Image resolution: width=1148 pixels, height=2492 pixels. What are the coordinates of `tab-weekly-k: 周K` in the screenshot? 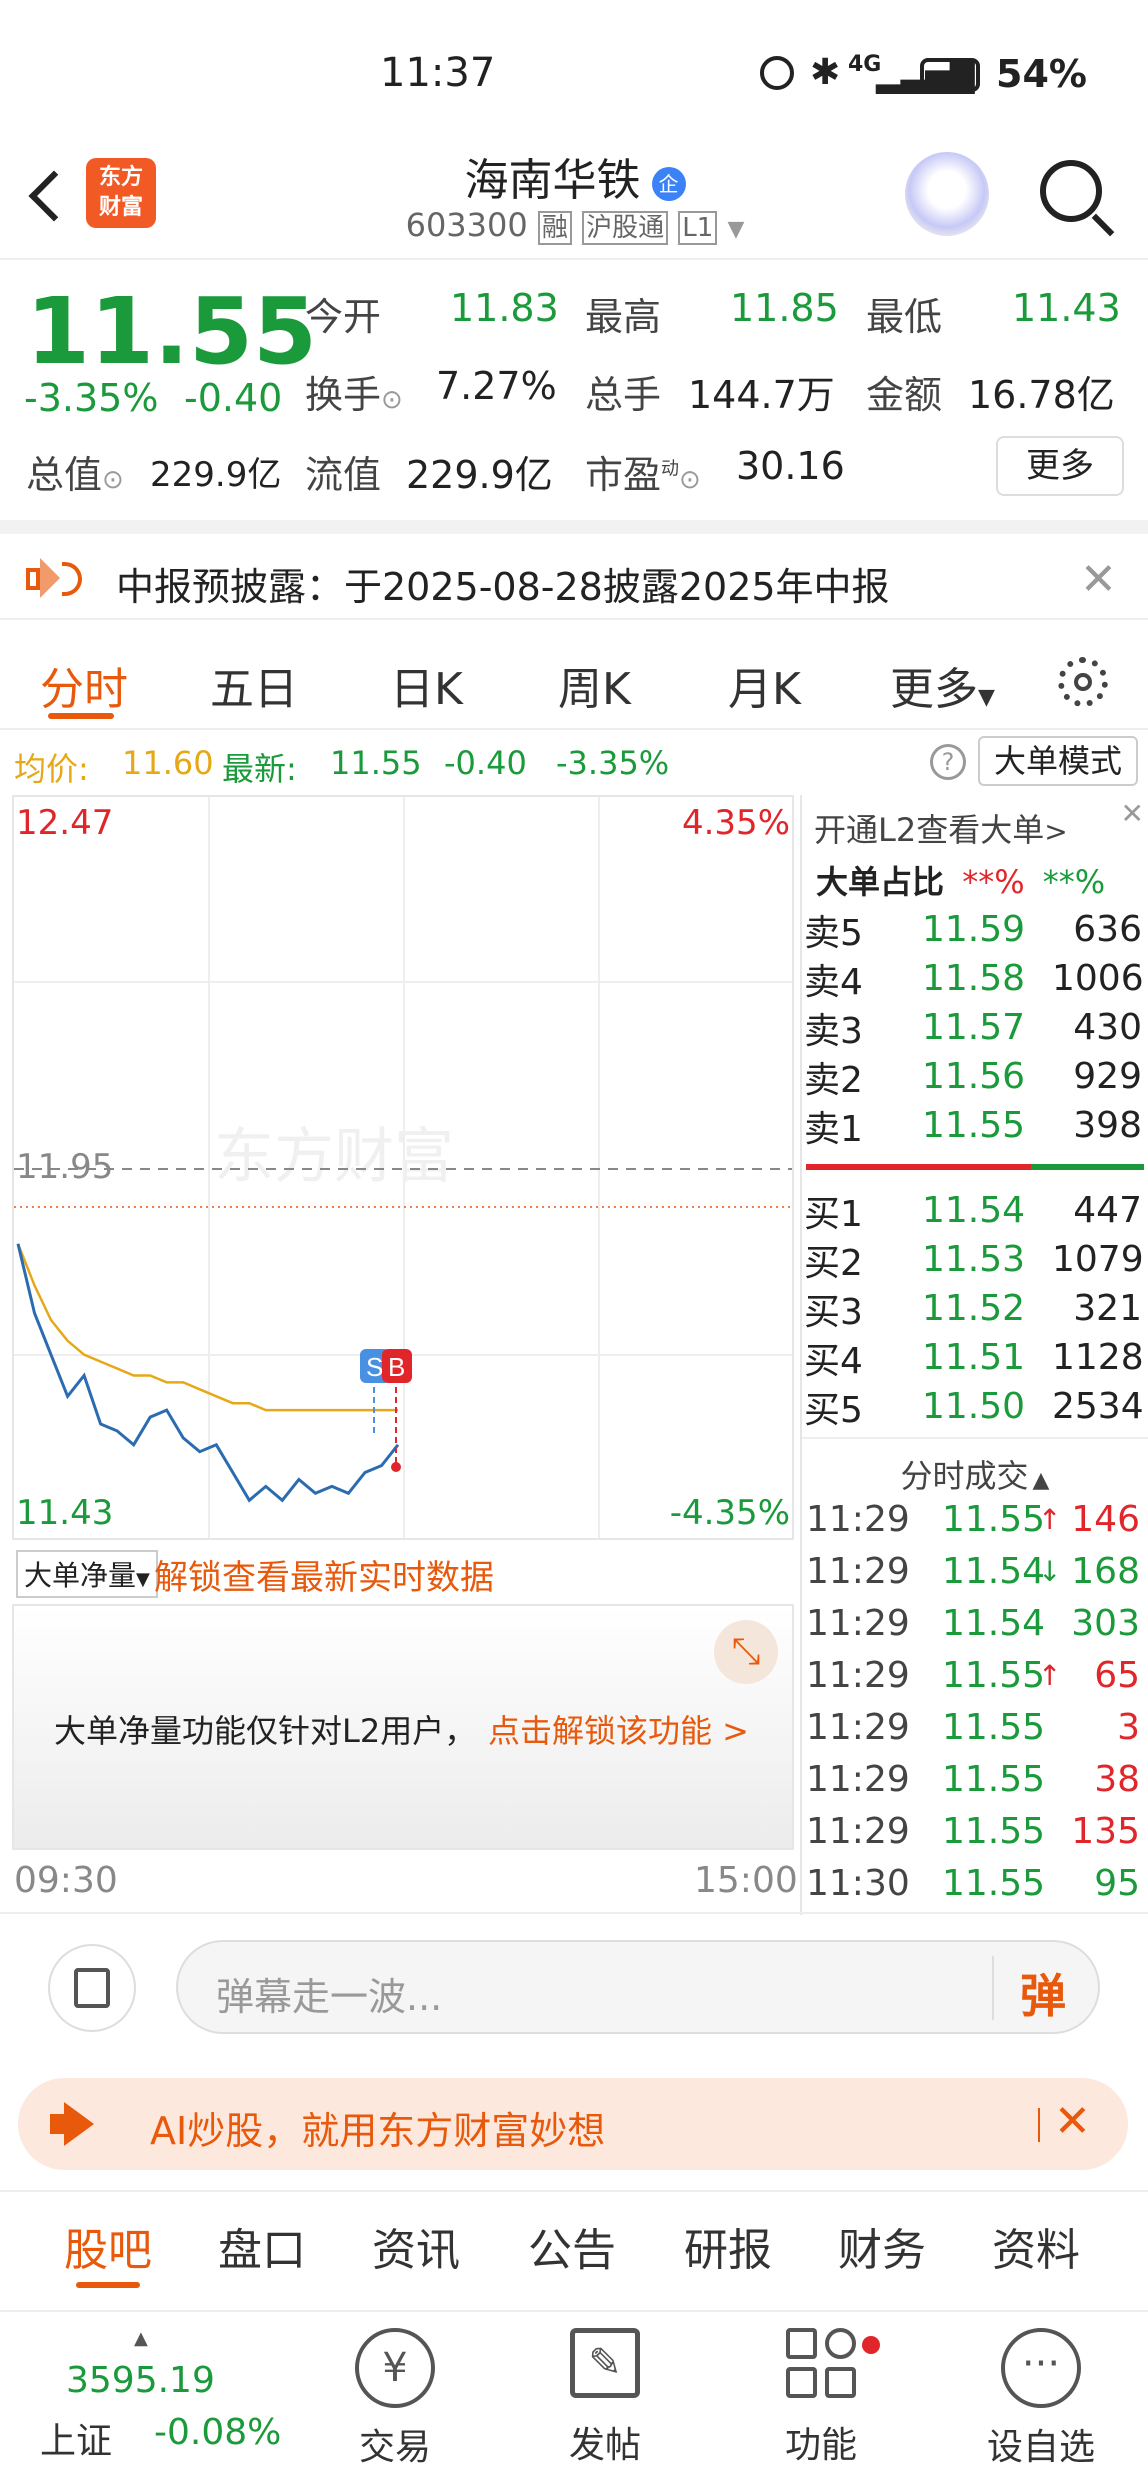 It's located at (594, 685).